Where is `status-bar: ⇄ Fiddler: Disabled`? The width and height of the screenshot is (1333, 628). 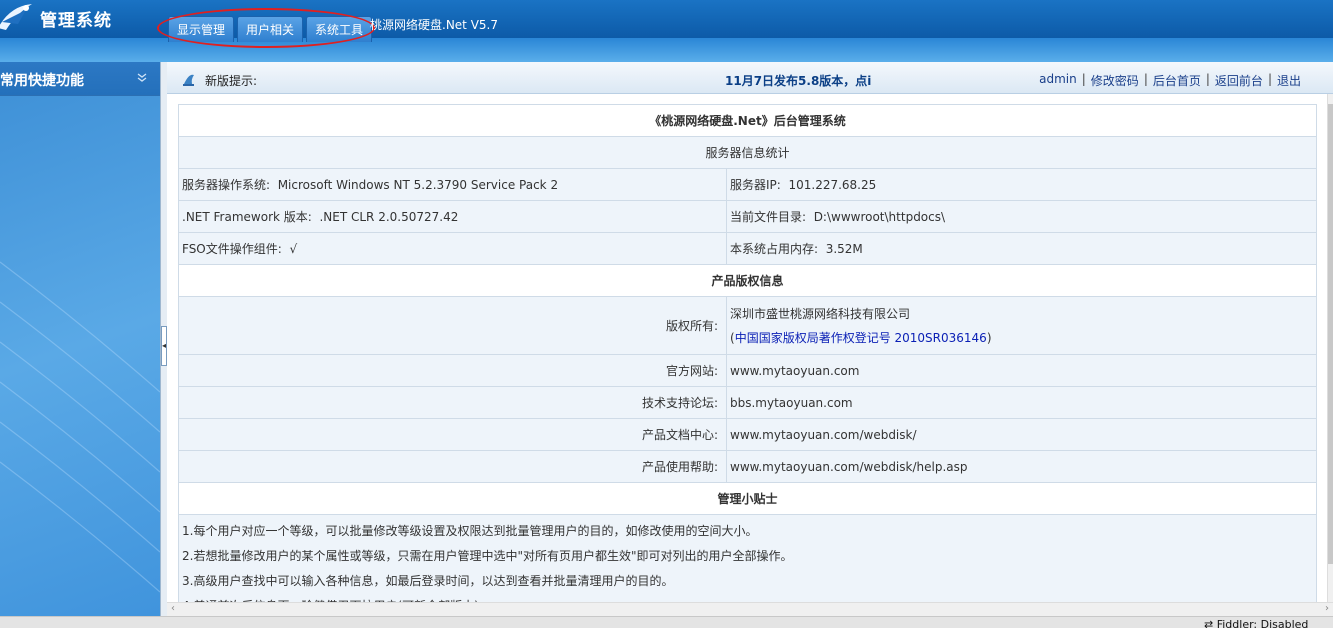
status-bar: ⇄ Fiddler: Disabled is located at coordinates (666, 622).